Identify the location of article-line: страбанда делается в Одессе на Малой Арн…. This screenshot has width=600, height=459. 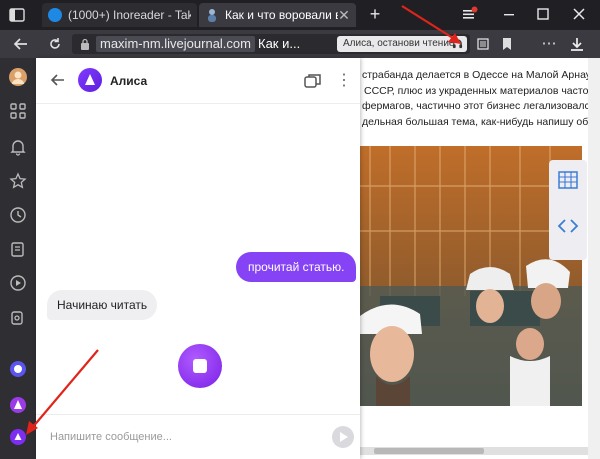
(480, 75).